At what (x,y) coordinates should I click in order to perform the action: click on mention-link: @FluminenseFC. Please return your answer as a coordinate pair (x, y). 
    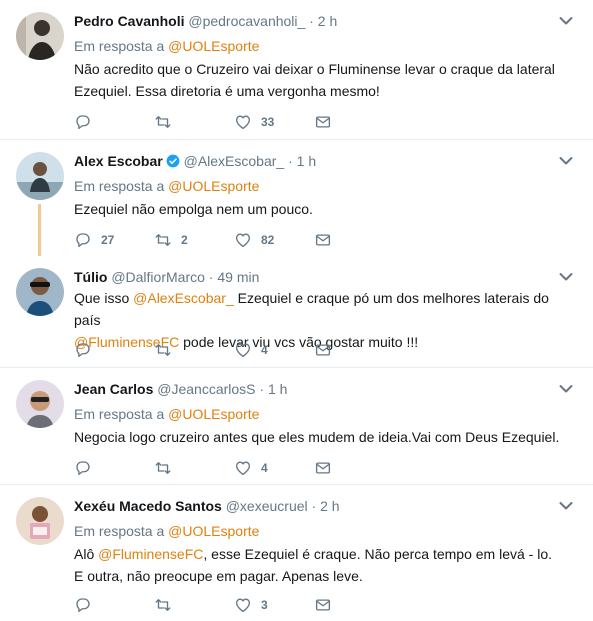
    Looking at the image, I should click on (150, 554).